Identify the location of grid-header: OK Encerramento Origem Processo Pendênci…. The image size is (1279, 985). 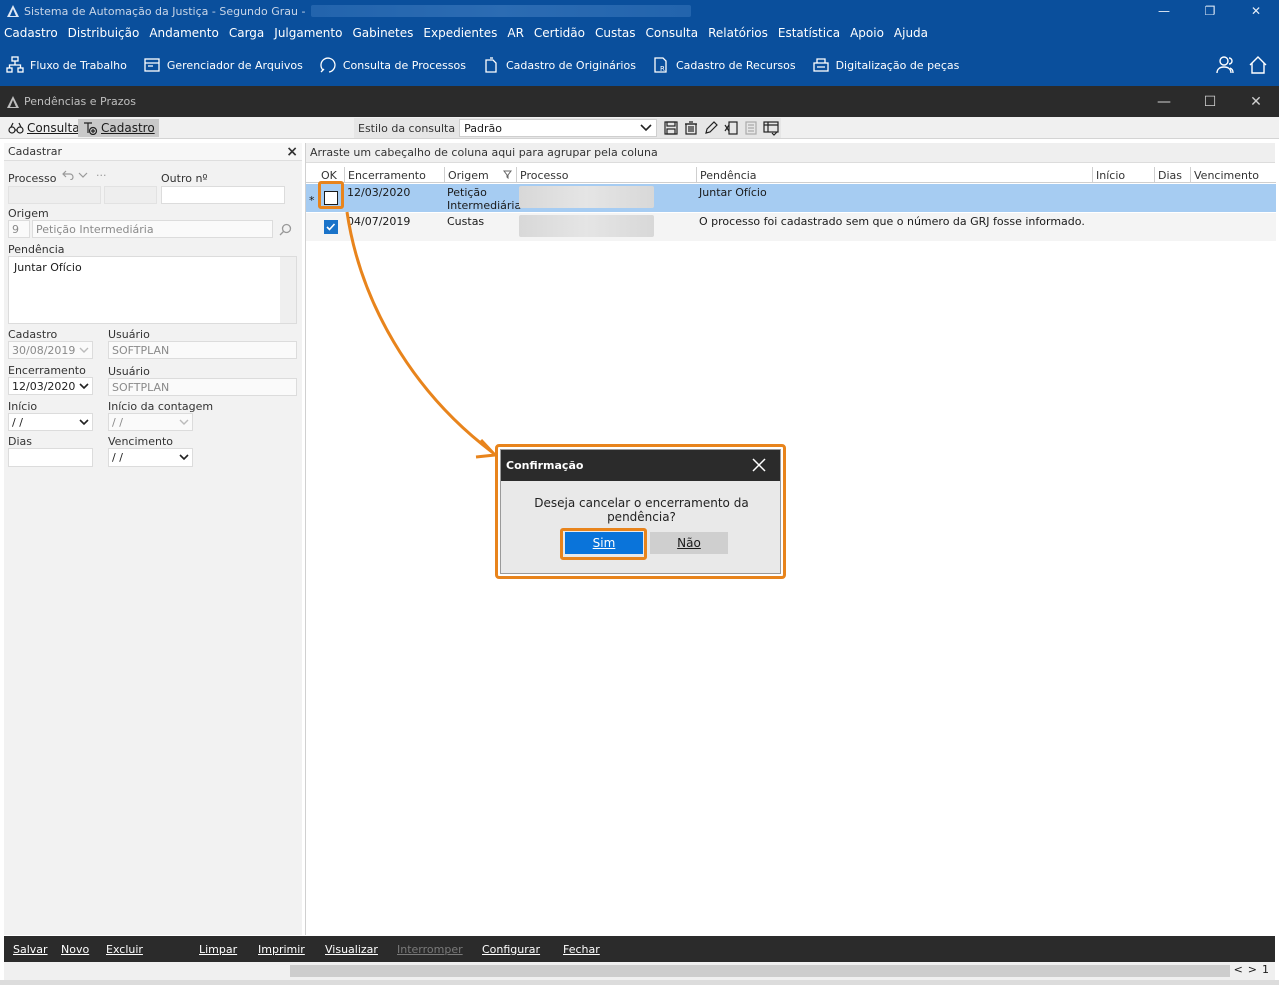
(791, 175).